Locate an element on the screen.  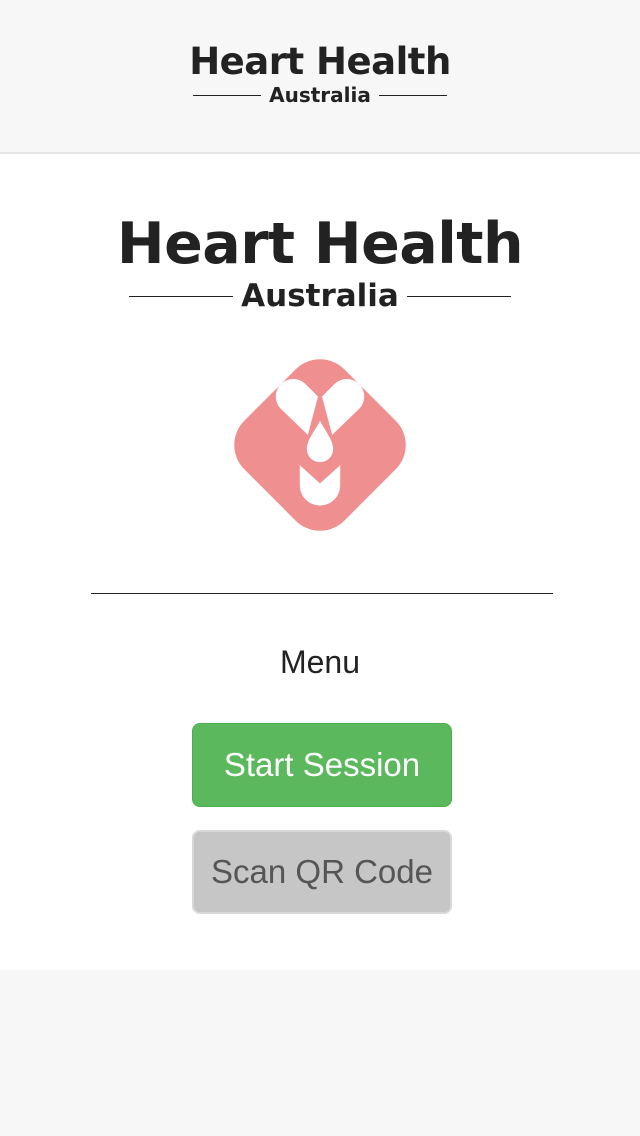
header-brand-title: Heart Health is located at coordinates (320, 61).